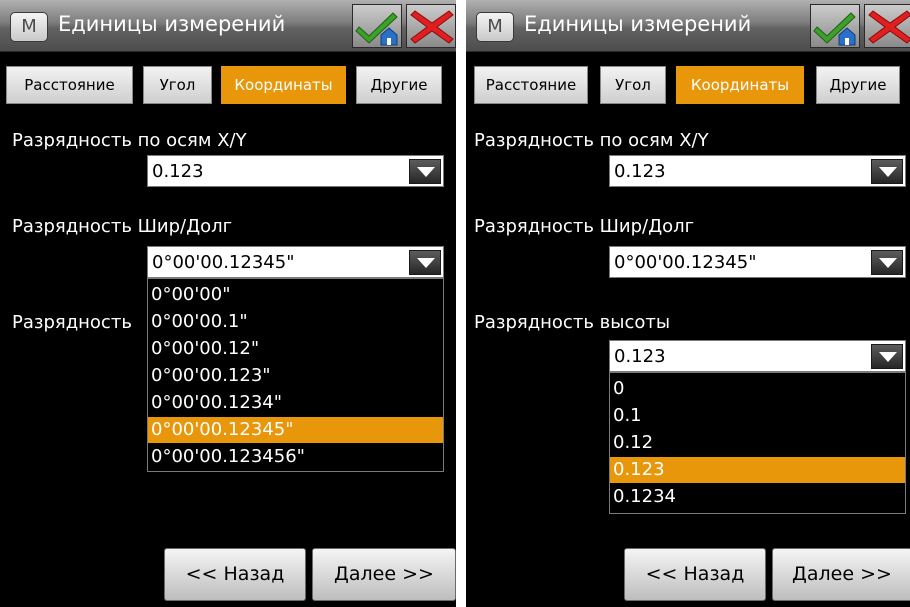 The height and width of the screenshot is (607, 910). What do you see at coordinates (572, 322) in the screenshot?
I see `height-precision-label: Разрядность высоты` at bounding box center [572, 322].